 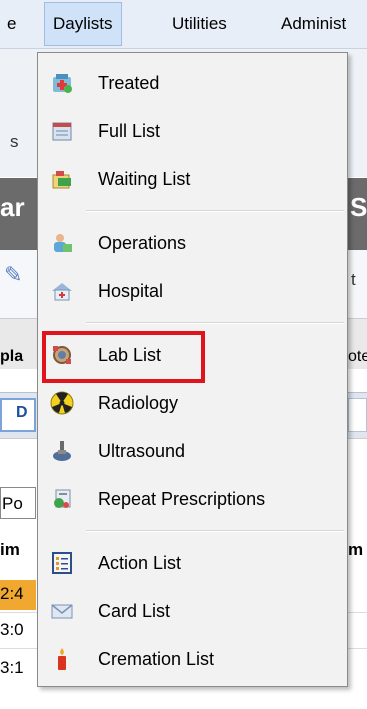 What do you see at coordinates (129, 131) in the screenshot?
I see `menu-item-label: Full List` at bounding box center [129, 131].